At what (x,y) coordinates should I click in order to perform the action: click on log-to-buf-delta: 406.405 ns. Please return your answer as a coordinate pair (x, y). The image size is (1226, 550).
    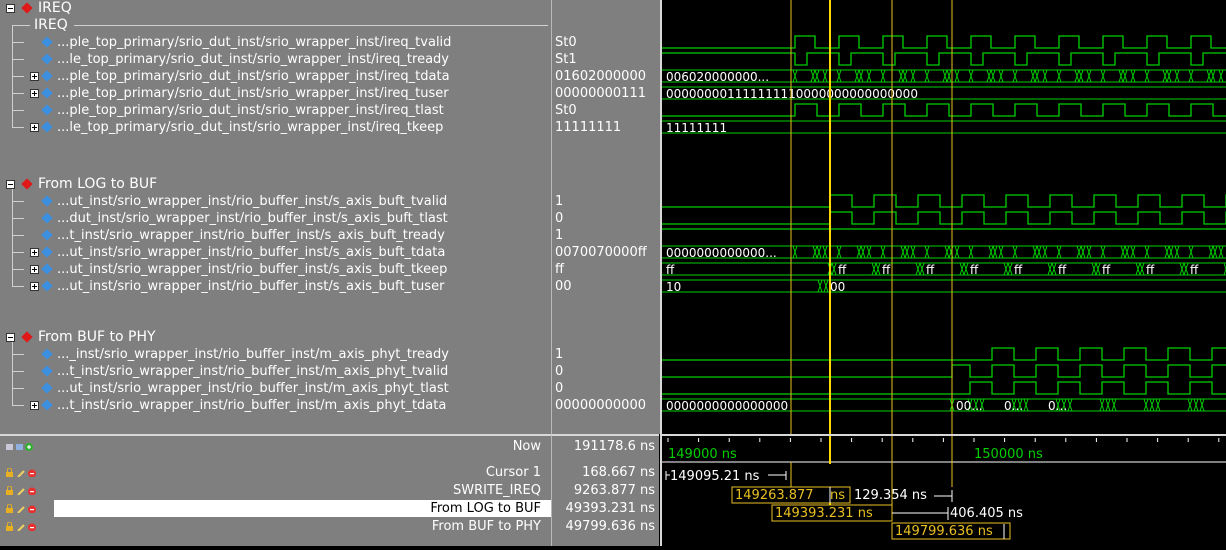
    Looking at the image, I should click on (986, 513).